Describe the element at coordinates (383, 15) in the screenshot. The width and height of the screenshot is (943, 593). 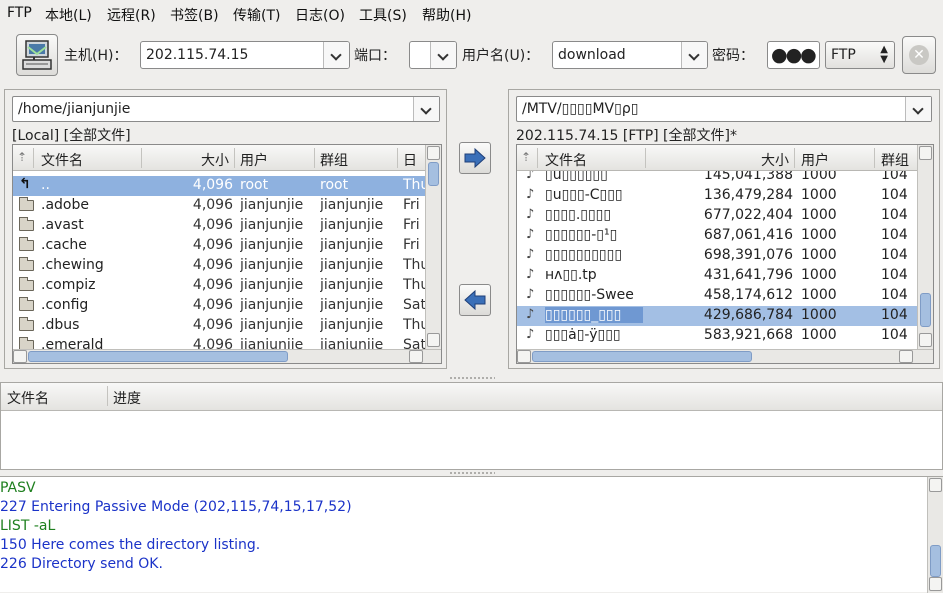
I see `menu-tools: 工具(S)` at that location.